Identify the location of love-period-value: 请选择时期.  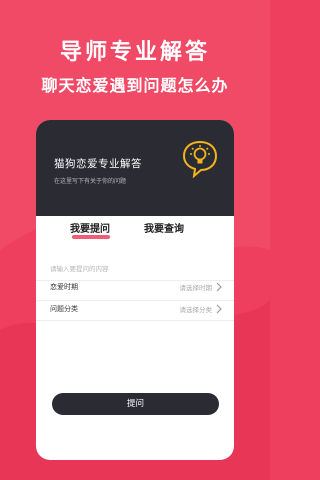
(196, 288).